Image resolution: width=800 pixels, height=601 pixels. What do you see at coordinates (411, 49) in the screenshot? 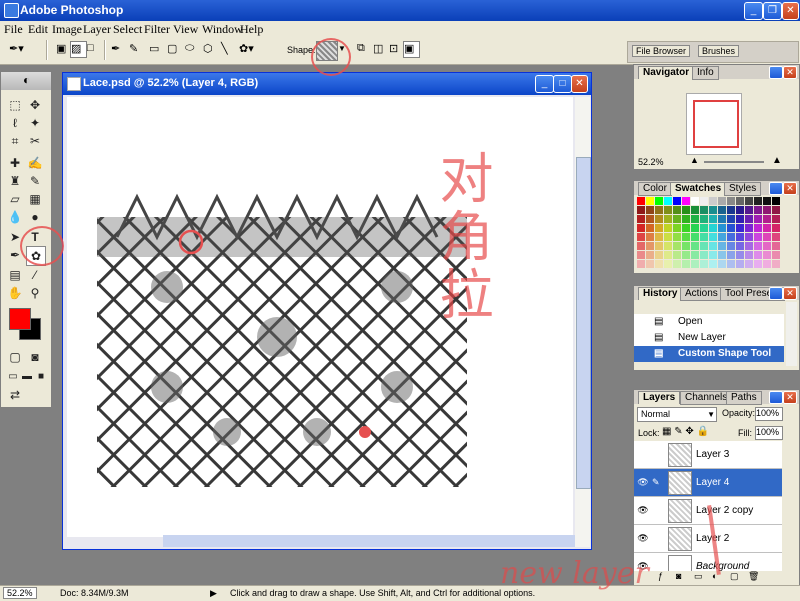
I see `exclude-overlap-icon: ▣` at bounding box center [411, 49].